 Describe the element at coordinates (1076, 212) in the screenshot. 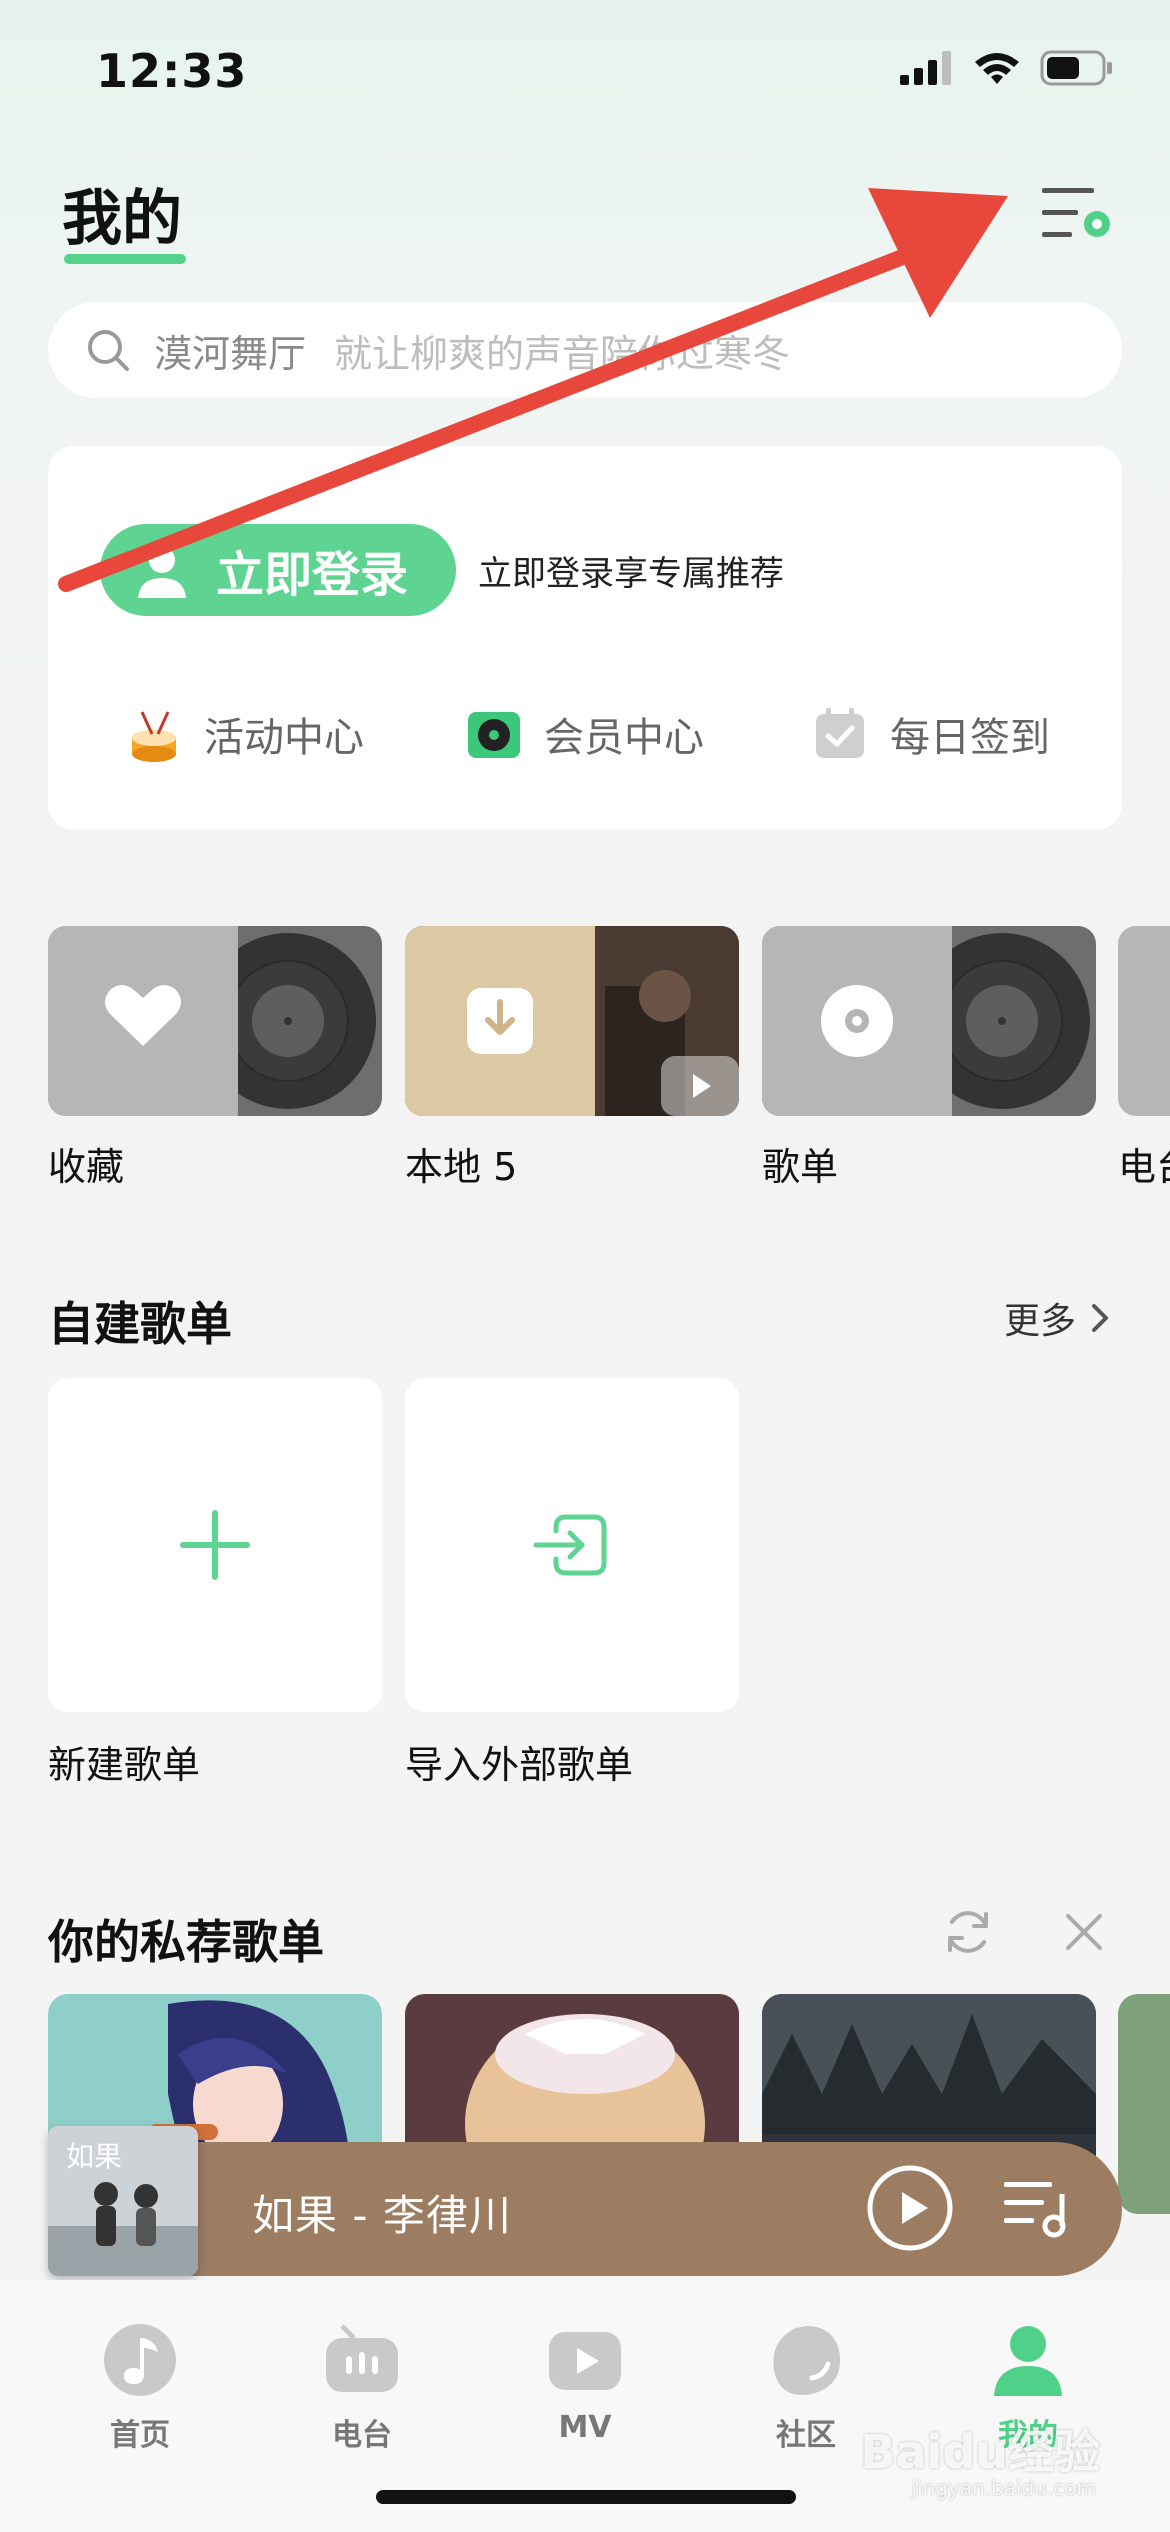

I see `menu-settings-icon` at that location.